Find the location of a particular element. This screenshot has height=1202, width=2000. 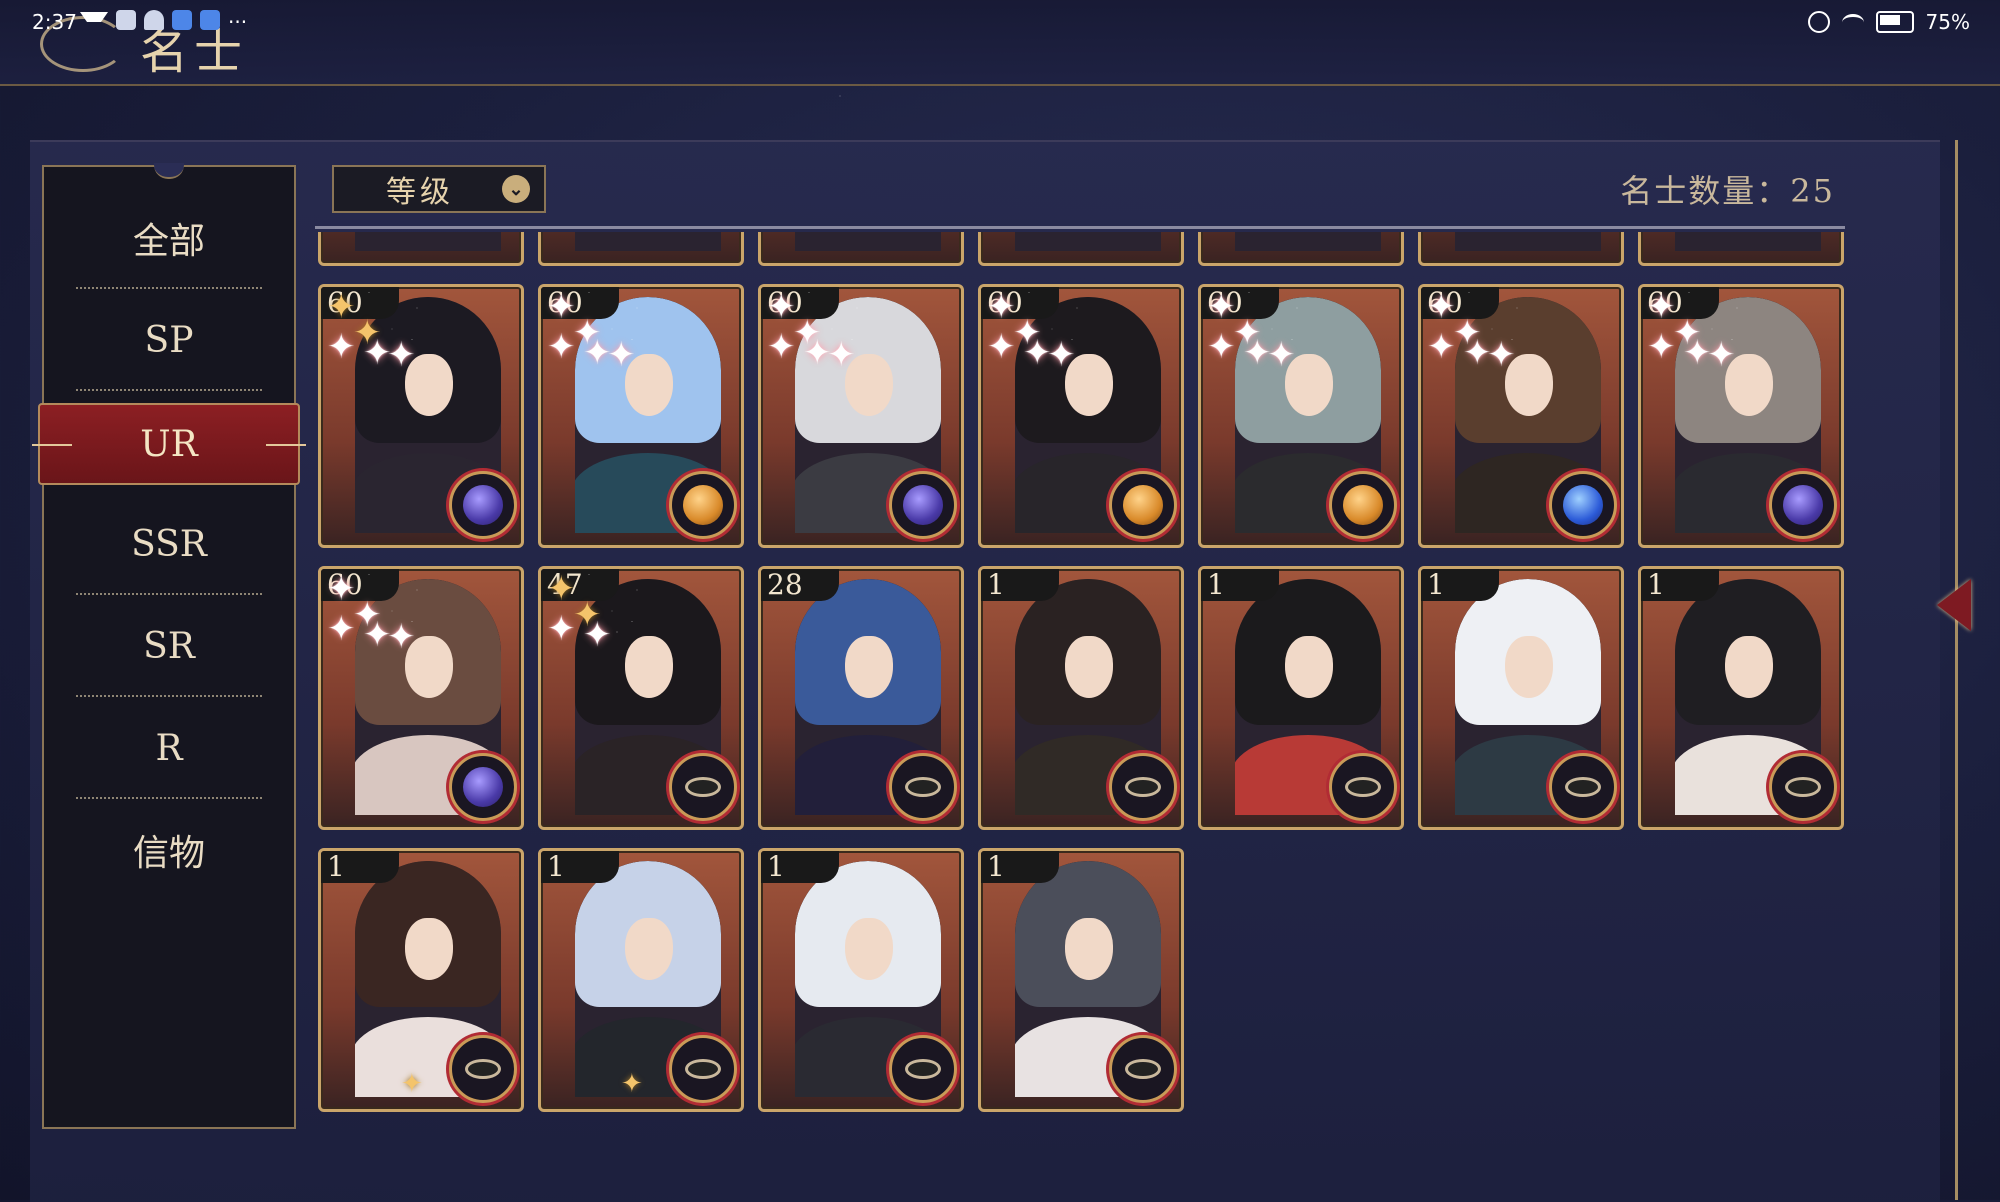

tab-ur: UR is located at coordinates (169, 444).